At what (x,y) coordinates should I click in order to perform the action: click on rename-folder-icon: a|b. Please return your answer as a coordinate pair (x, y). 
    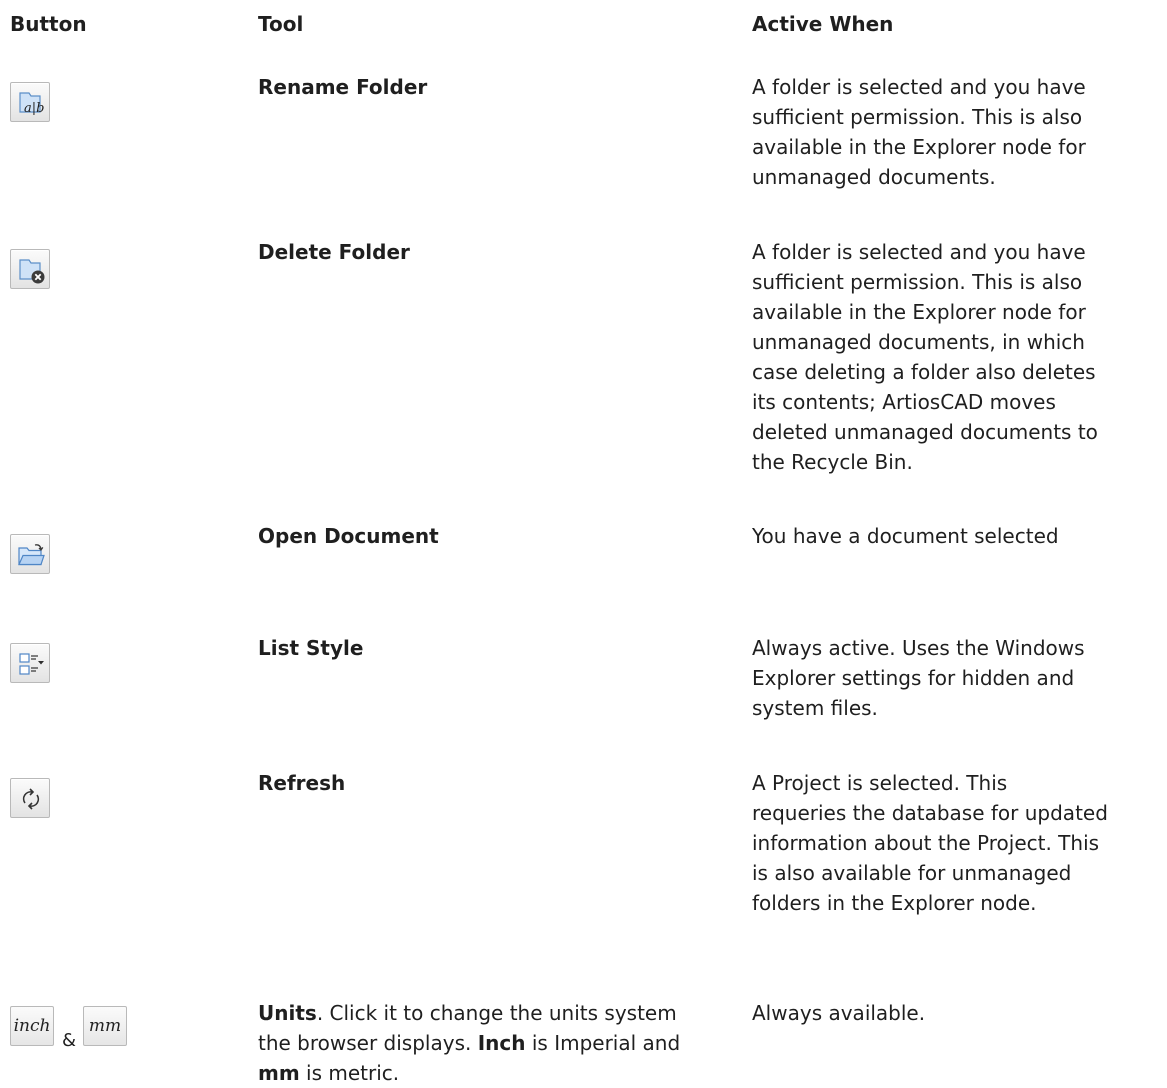
    Looking at the image, I should click on (30, 102).